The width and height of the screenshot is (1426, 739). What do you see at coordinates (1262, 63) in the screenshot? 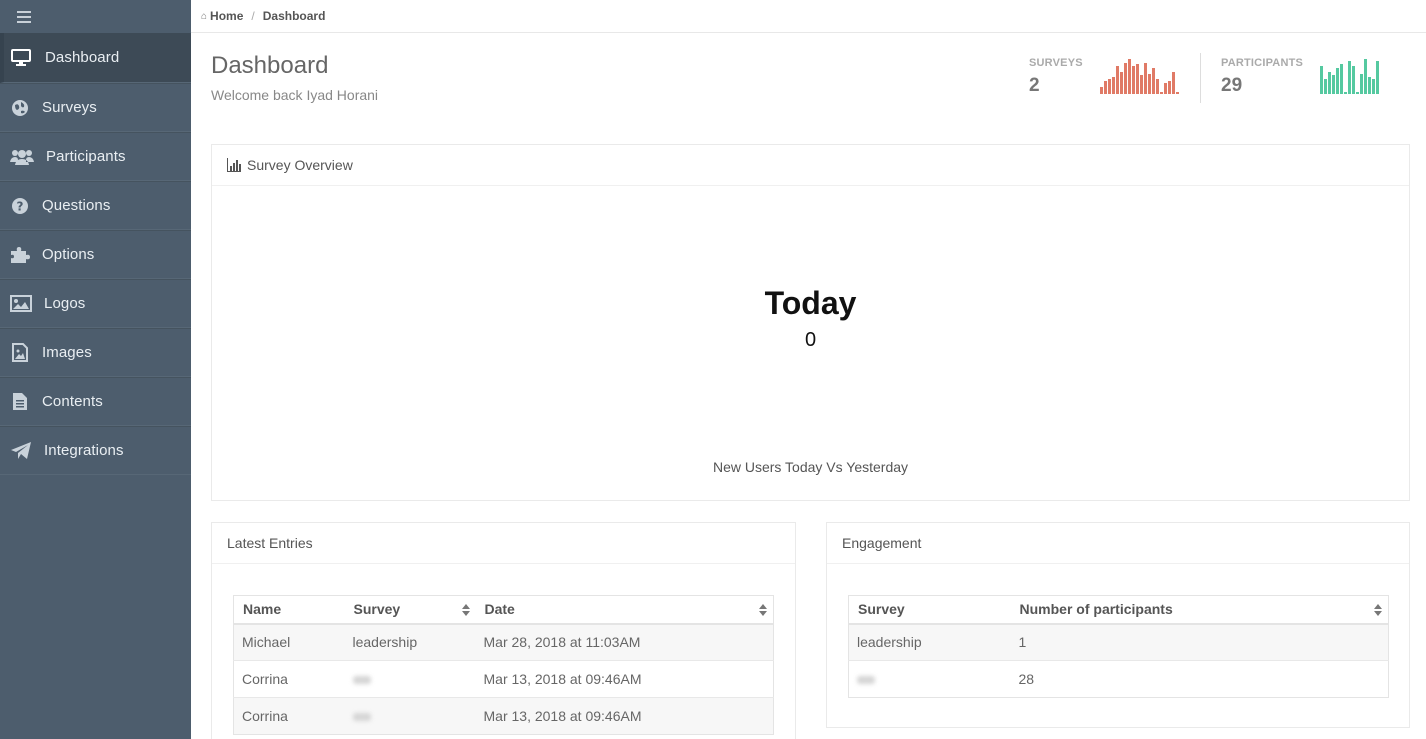
I see `participants-stat-label: PARTICIPANTS` at bounding box center [1262, 63].